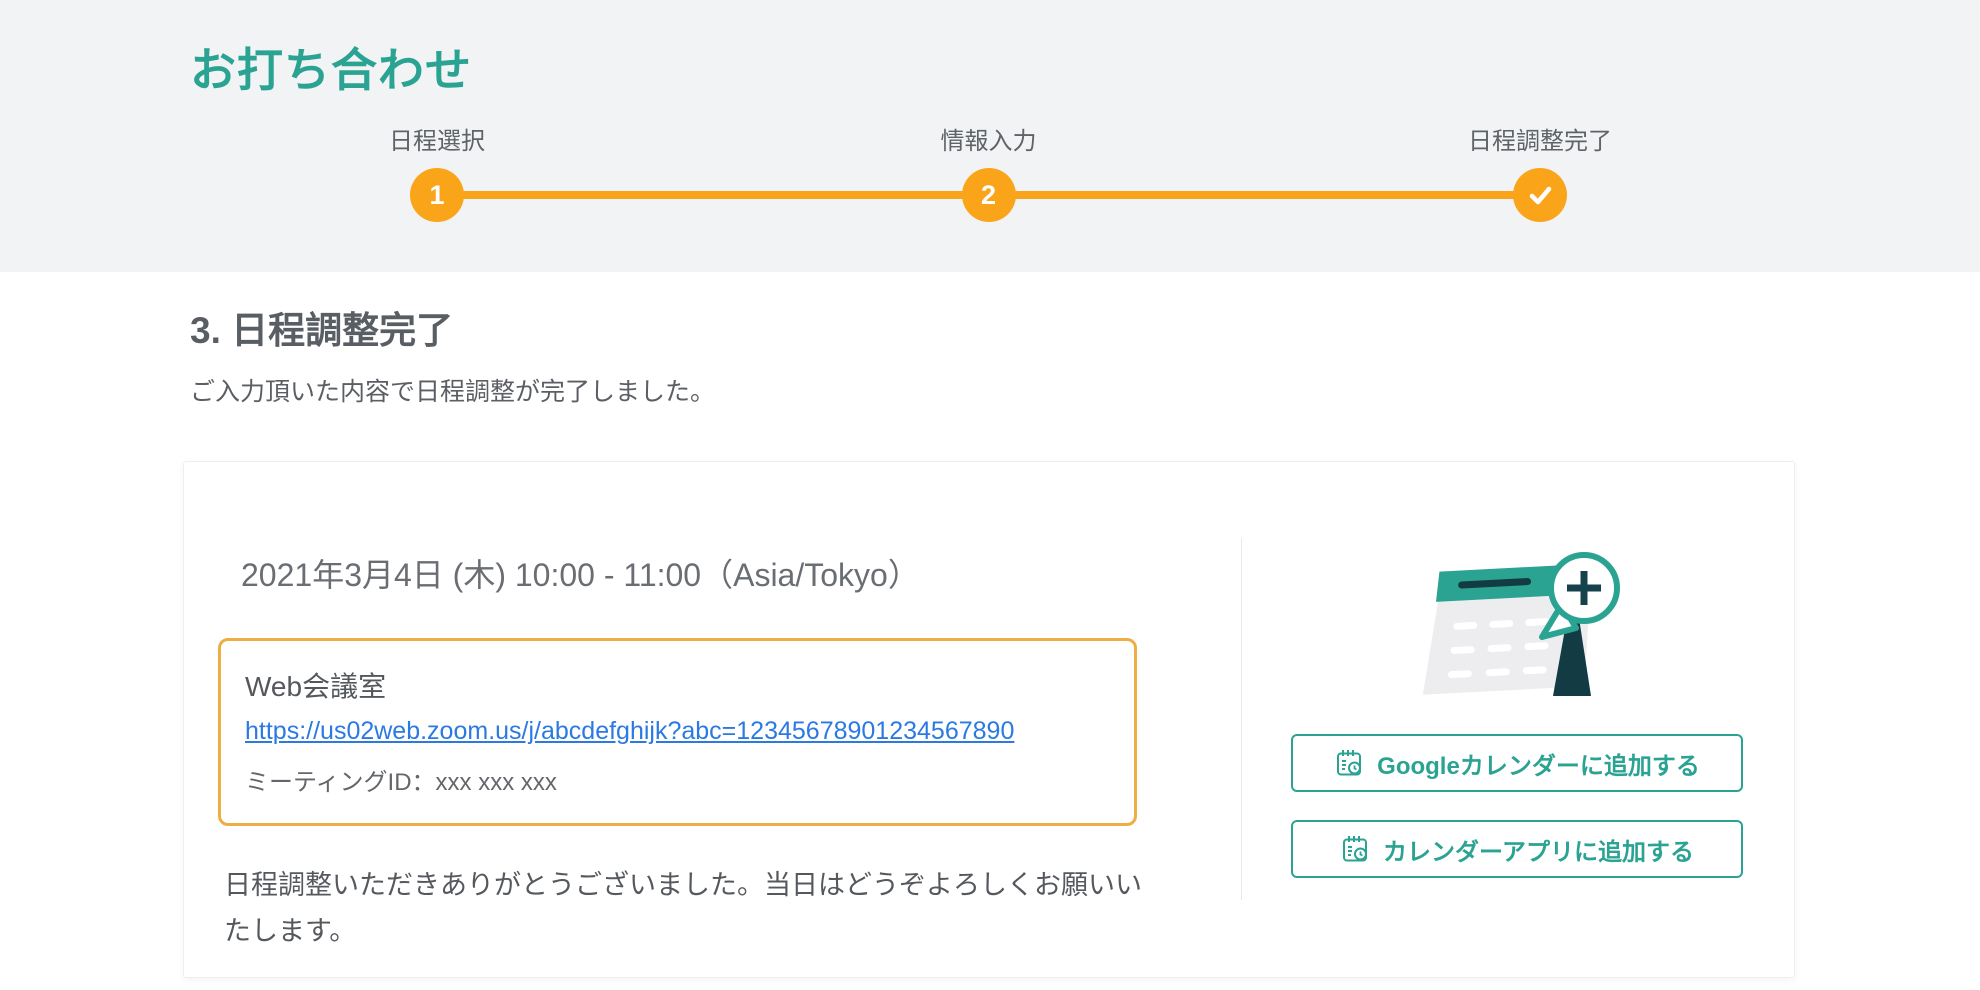 The height and width of the screenshot is (990, 1980). I want to click on step-number-badge: 1, so click(437, 195).